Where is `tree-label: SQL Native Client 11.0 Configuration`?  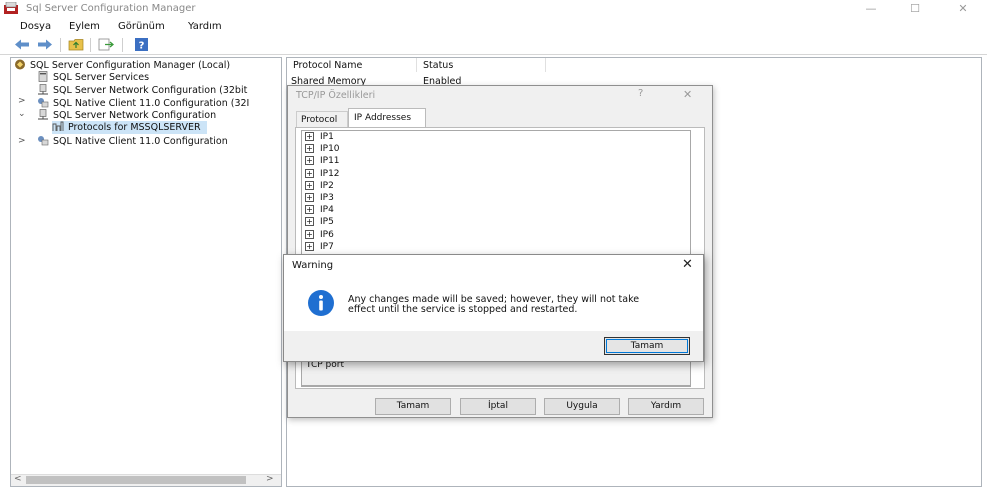
tree-label: SQL Native Client 11.0 Configuration is located at coordinates (140, 141).